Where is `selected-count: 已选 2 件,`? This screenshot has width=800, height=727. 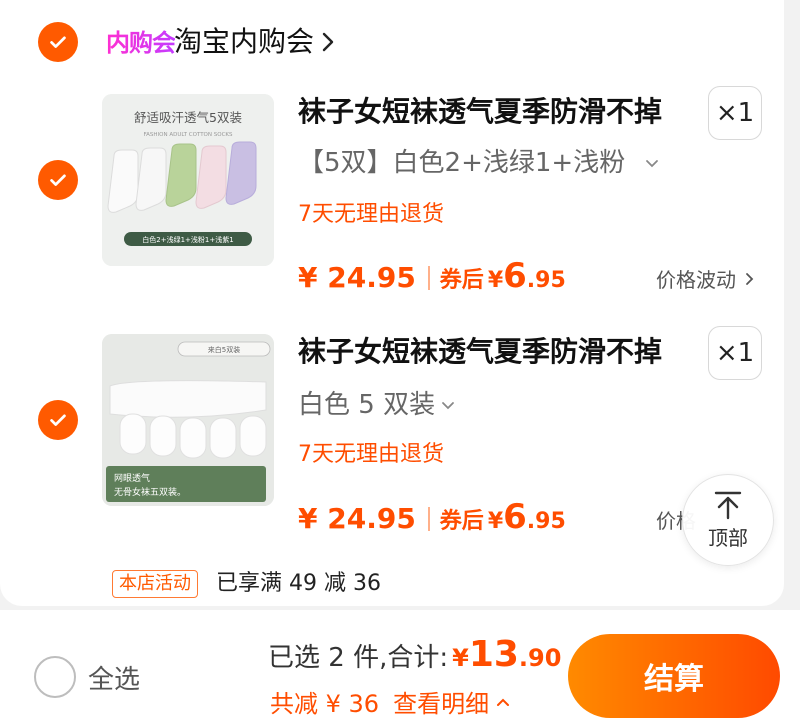 selected-count: 已选 2 件, is located at coordinates (328, 658).